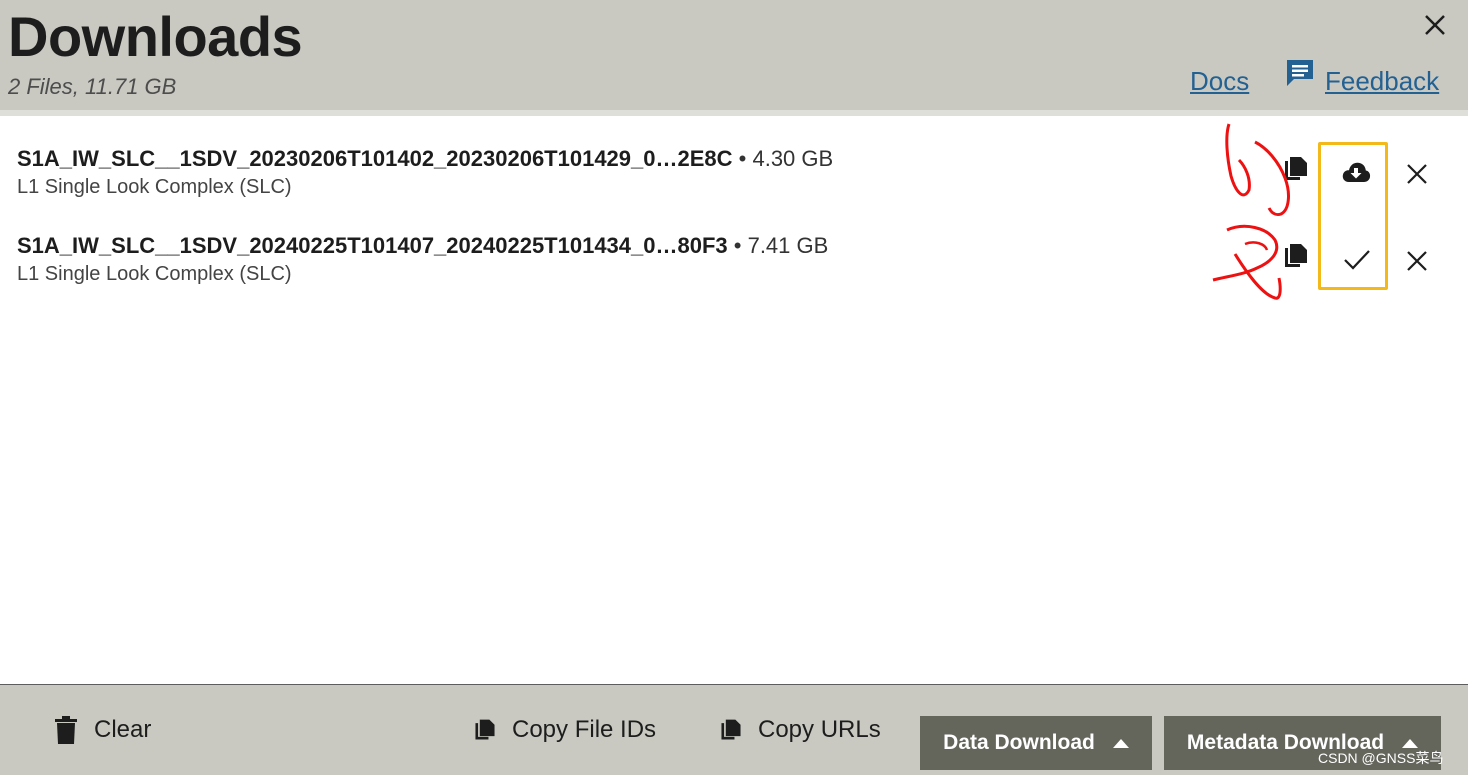 The image size is (1468, 775). I want to click on trash-icon, so click(66, 730).